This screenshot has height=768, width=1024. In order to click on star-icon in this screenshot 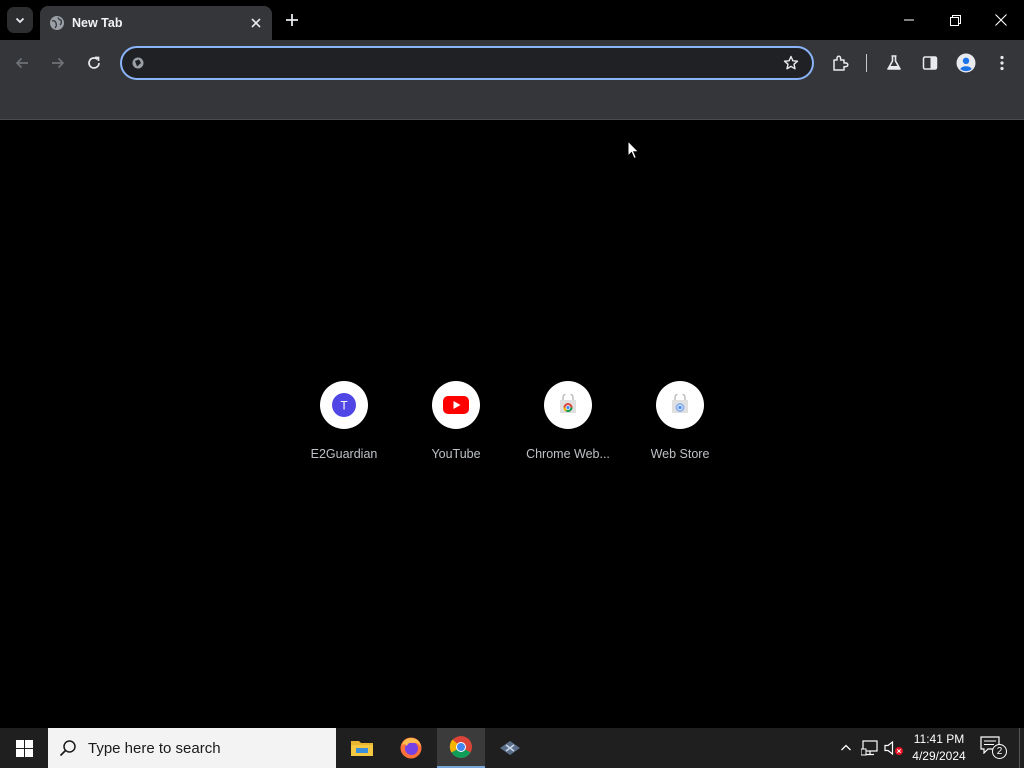, I will do `click(791, 63)`.